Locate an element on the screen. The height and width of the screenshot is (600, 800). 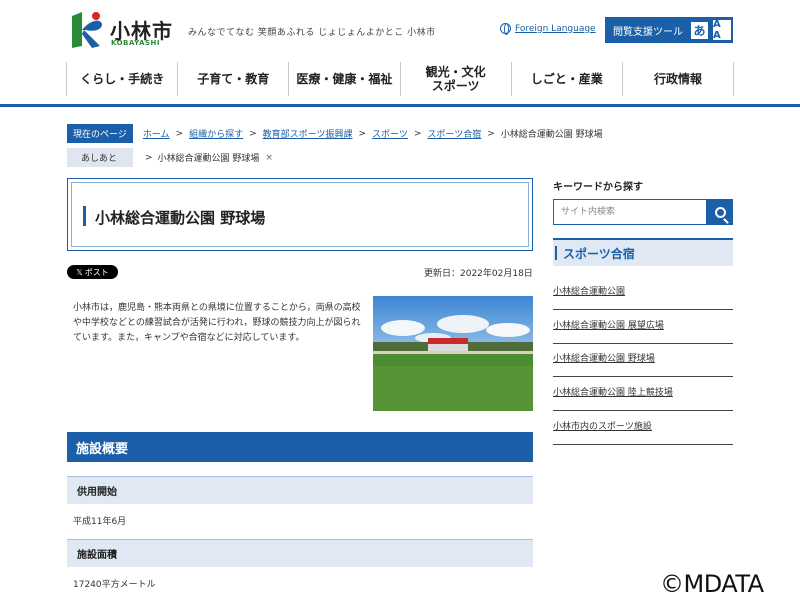
hiragana-icon: あ is located at coordinates (699, 30).